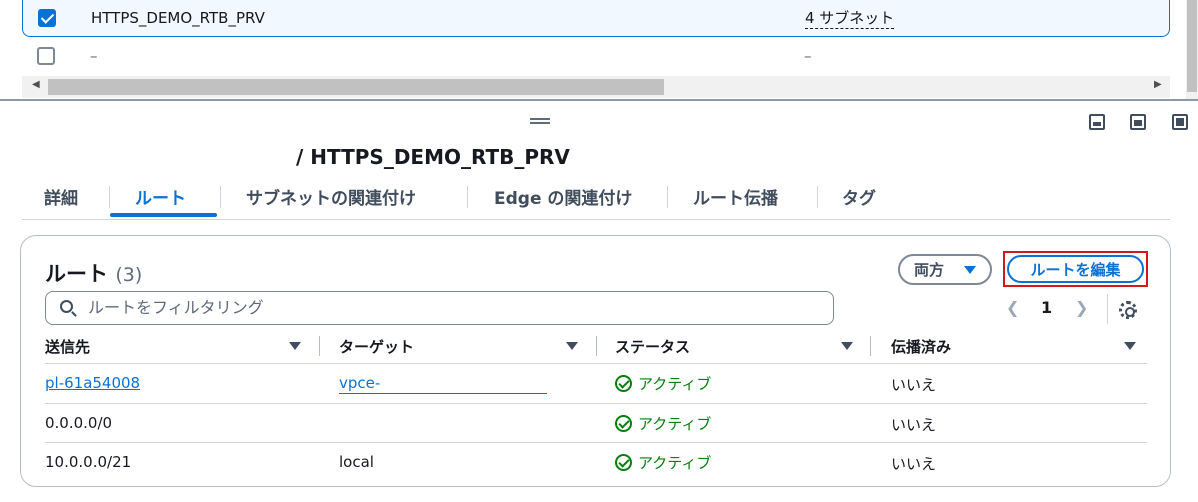 The height and width of the screenshot is (502, 1198). I want to click on destination-value: 0.0.0.0/0, so click(79, 423).